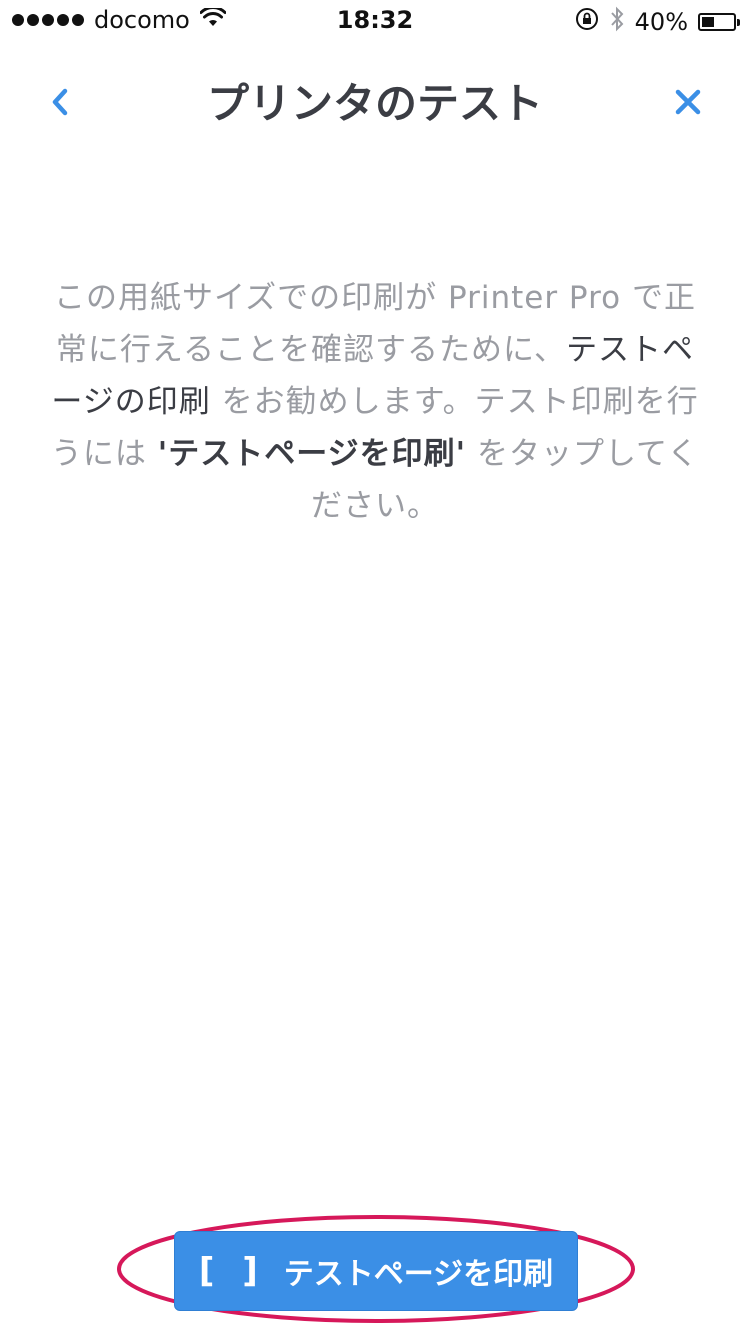 This screenshot has width=750, height=1334. I want to click on chevron-left-icon, so click(60, 104).